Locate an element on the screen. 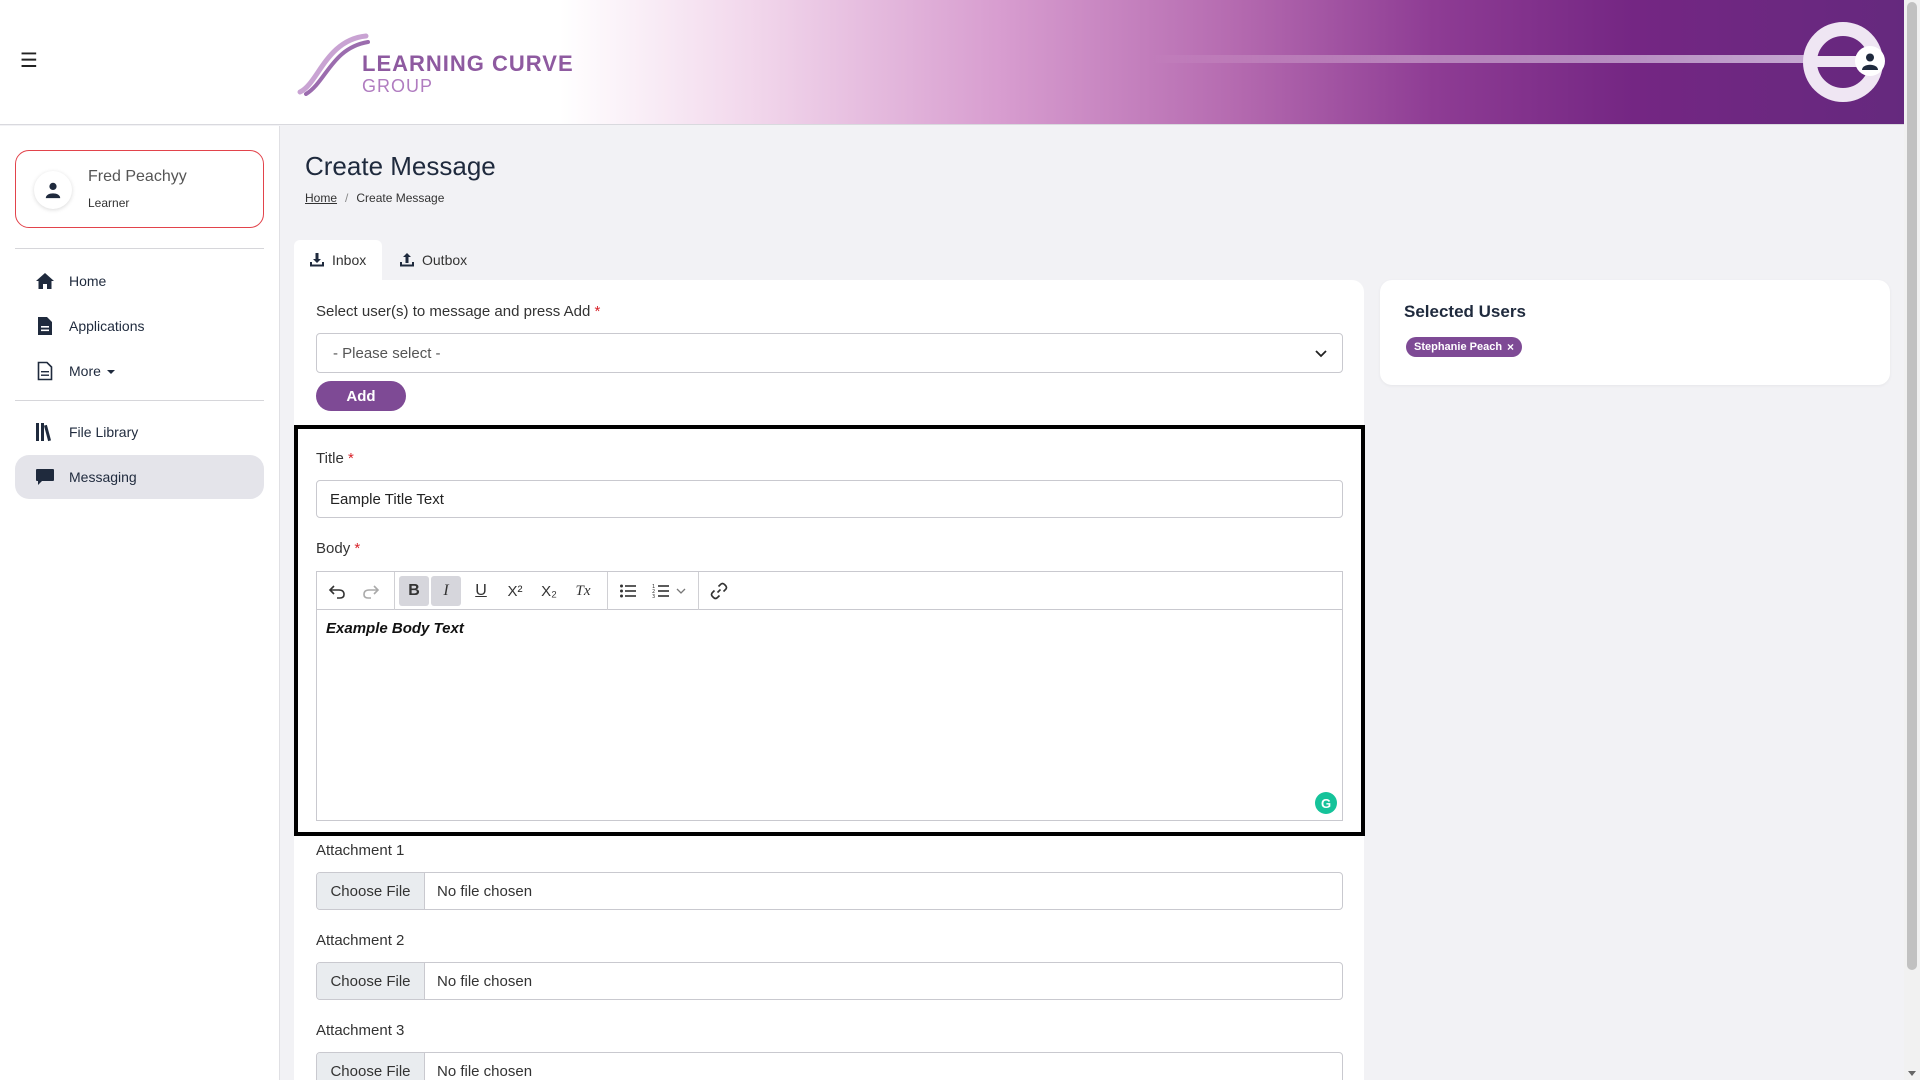 This screenshot has width=1920, height=1080. title-input: Eample Title Text is located at coordinates (829, 499).